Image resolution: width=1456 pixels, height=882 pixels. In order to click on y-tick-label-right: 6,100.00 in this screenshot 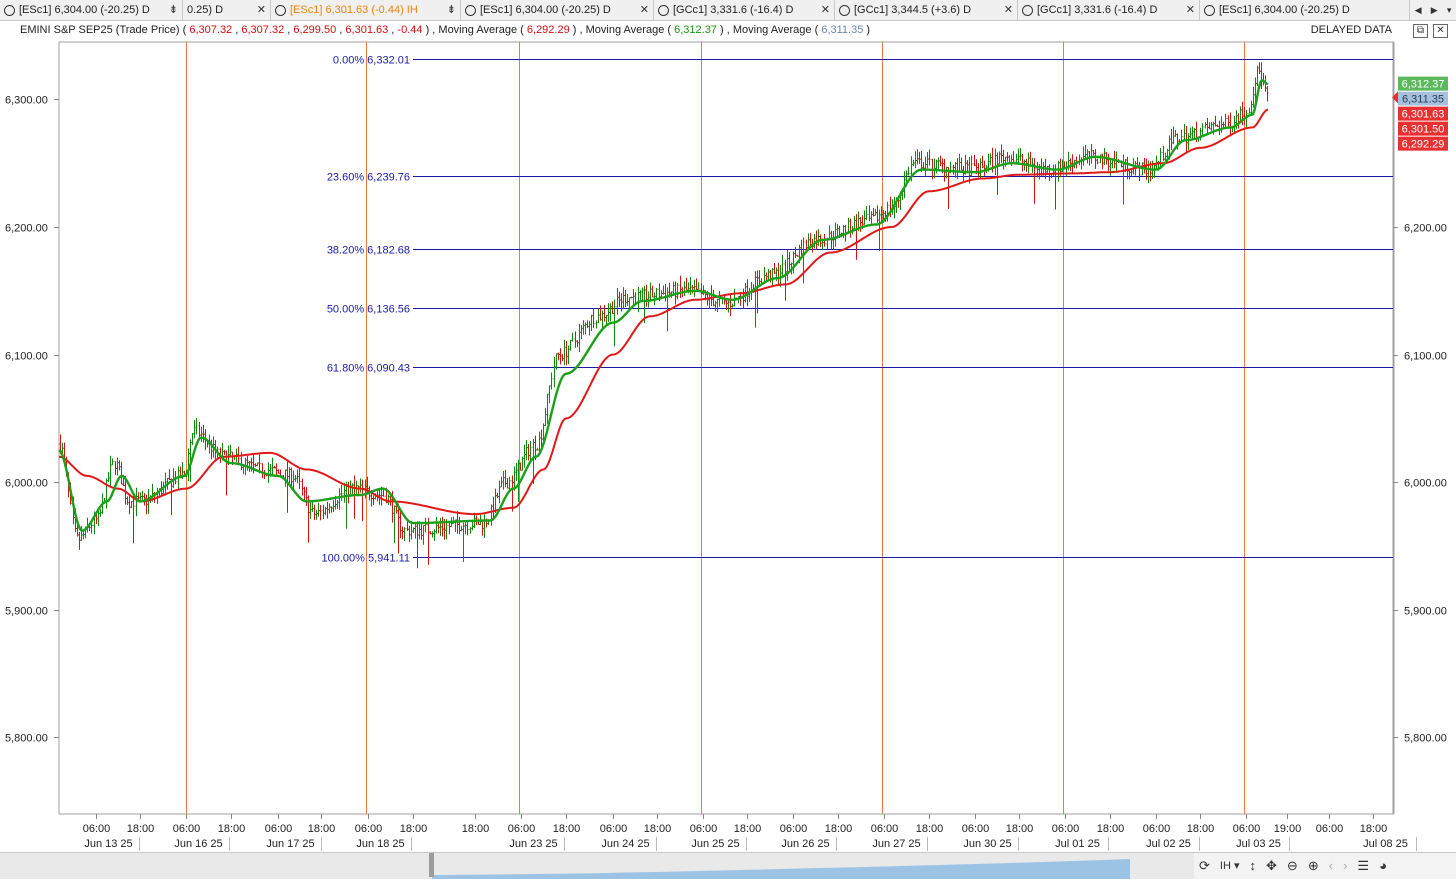, I will do `click(1425, 357)`.